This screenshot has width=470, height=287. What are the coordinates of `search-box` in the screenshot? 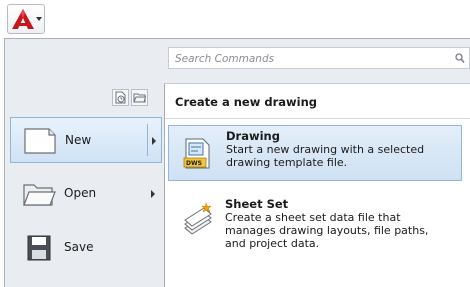 It's located at (319, 58).